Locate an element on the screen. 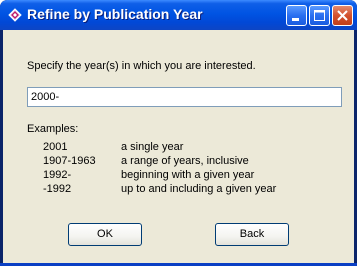  example-row: 1907-1963 a range of years, inclusive is located at coordinates (178, 161).